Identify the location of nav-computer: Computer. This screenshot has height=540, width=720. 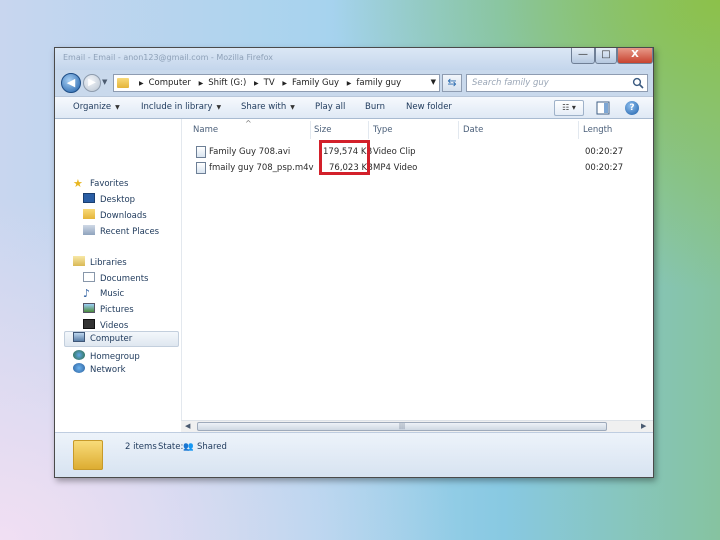
(102, 338).